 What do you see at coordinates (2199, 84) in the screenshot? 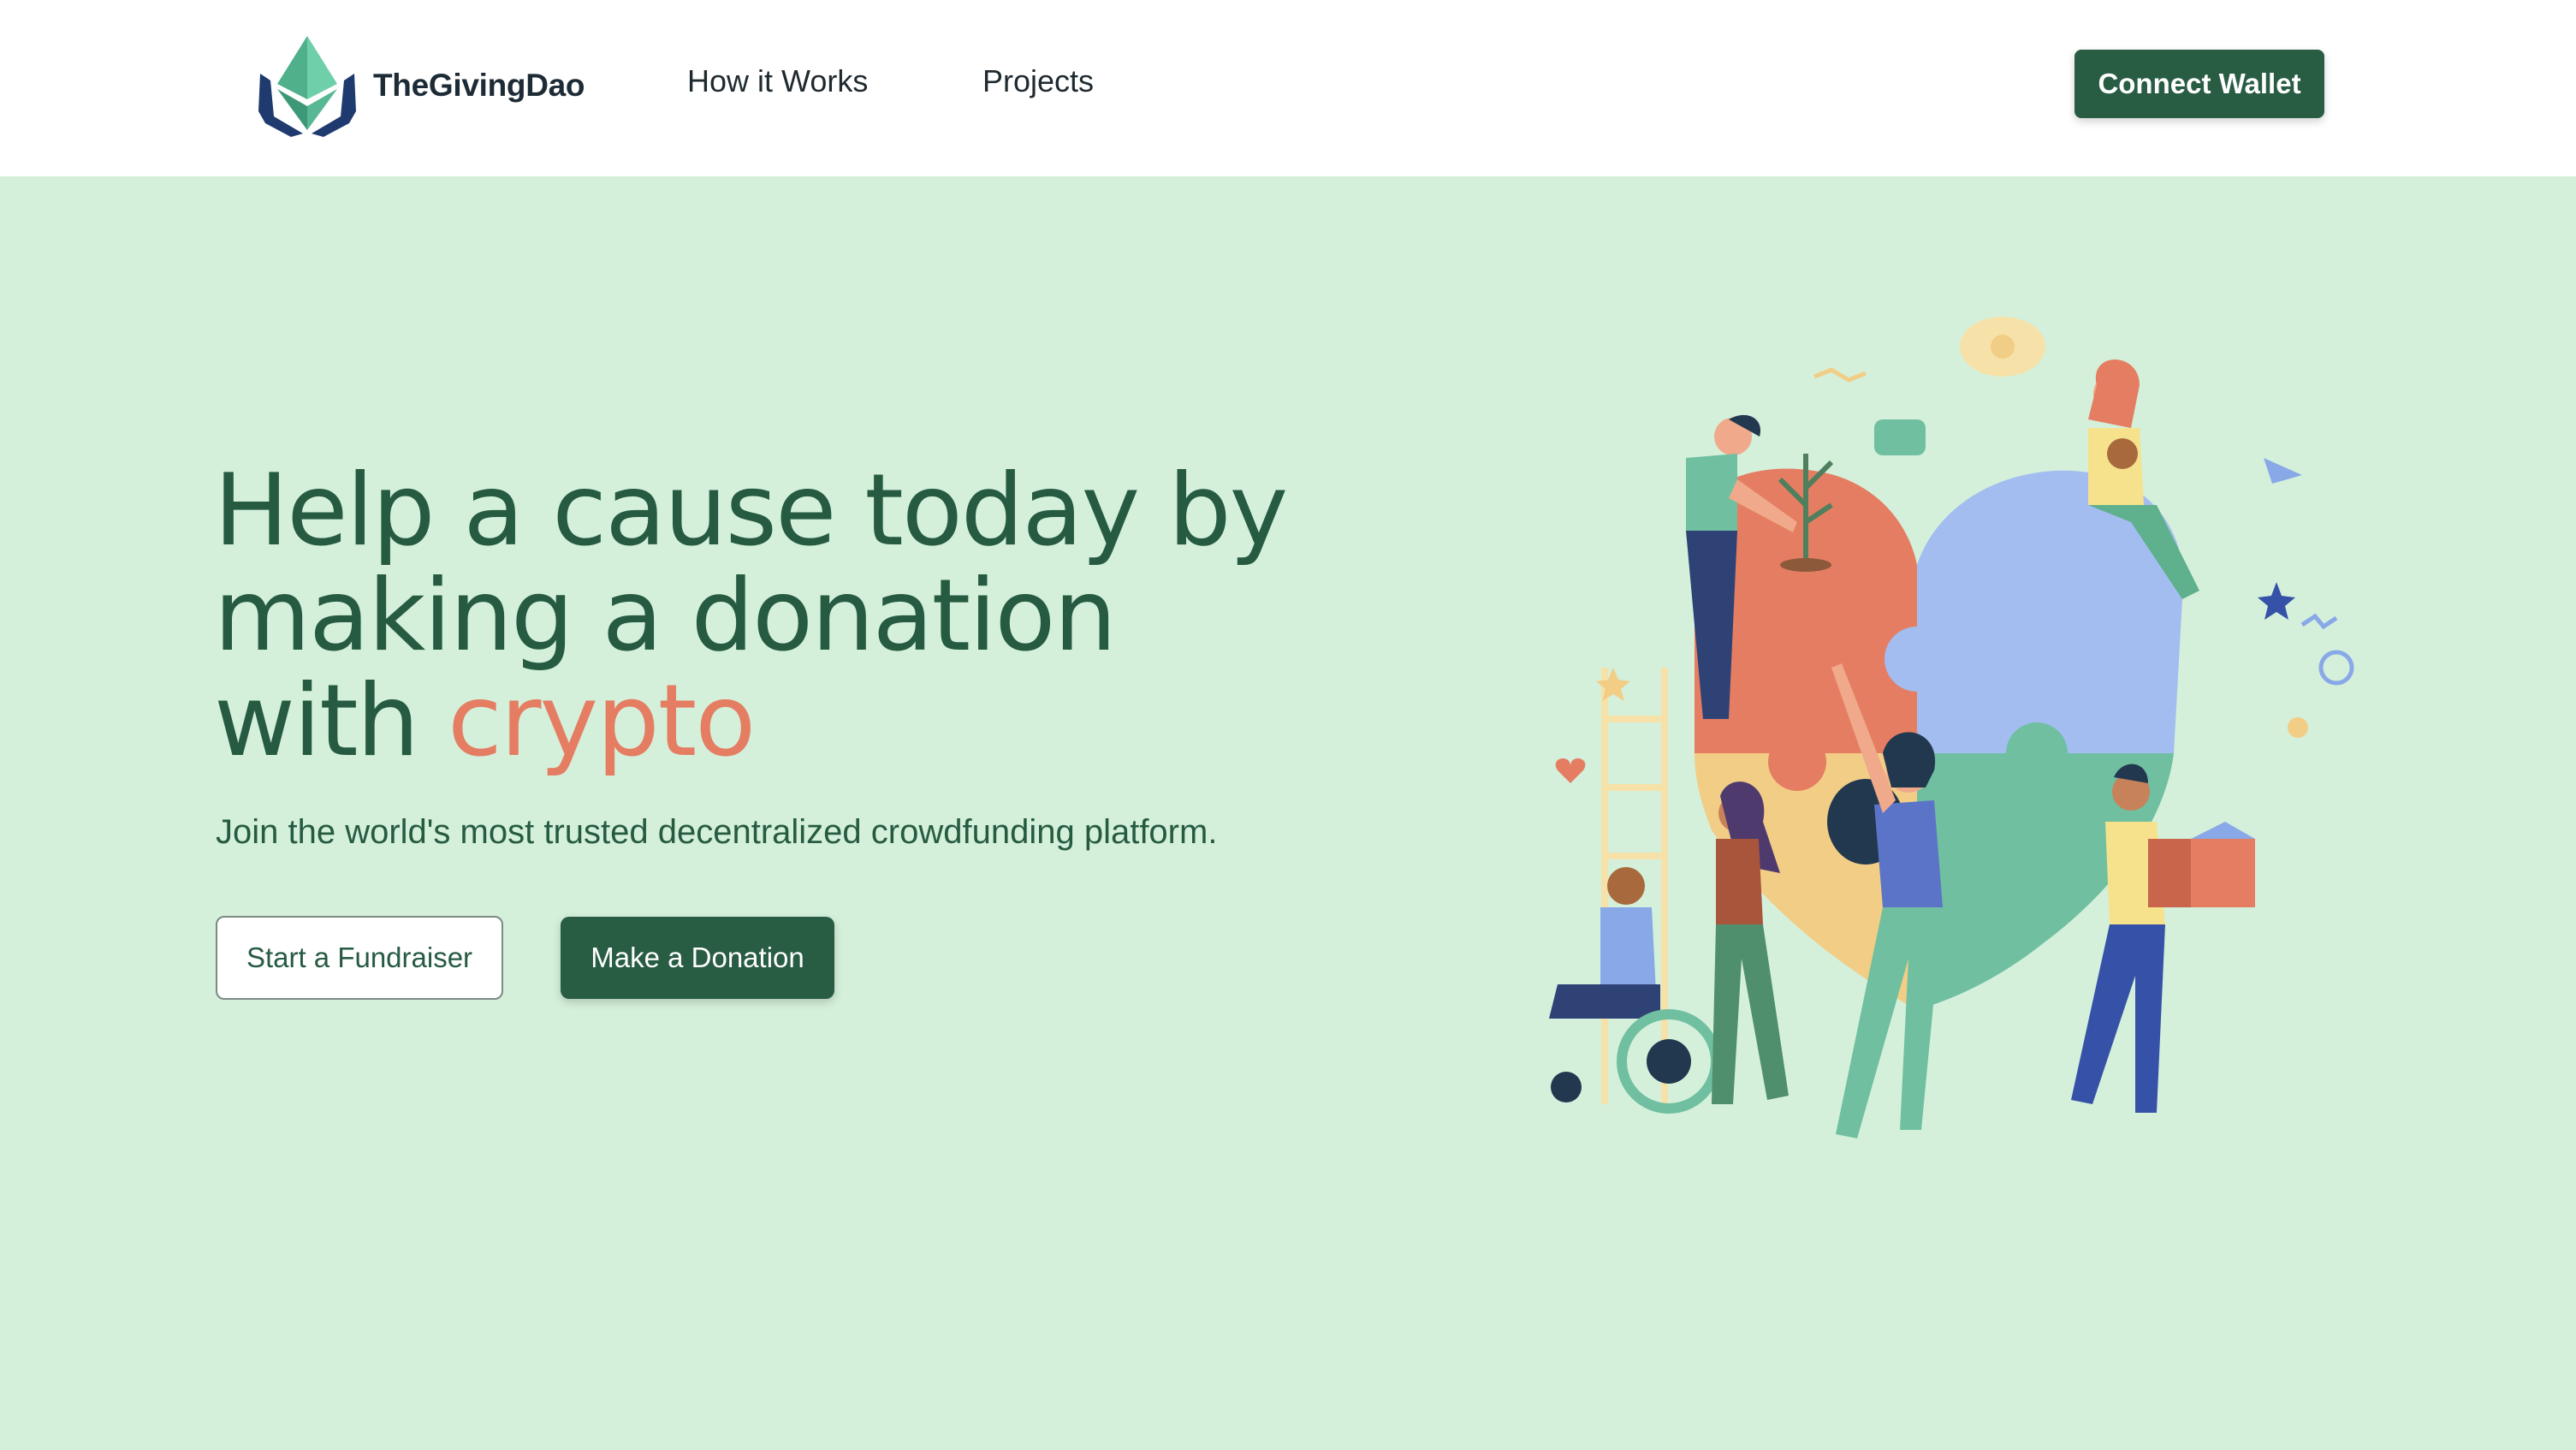
I see `connect-wallet-button: Connect Wallet` at bounding box center [2199, 84].